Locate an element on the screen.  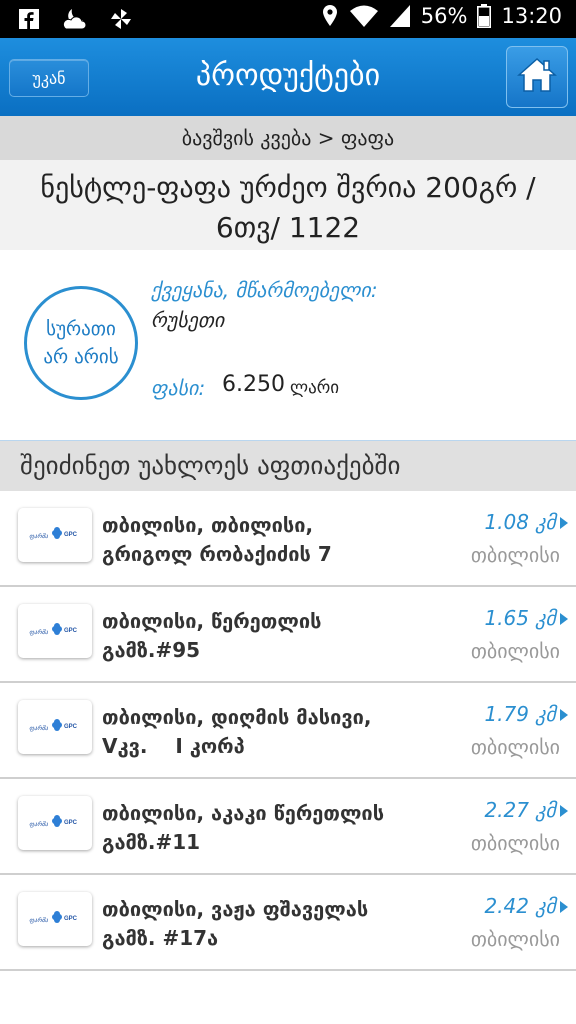
address-line-1: თბილისი, აკაკი წერეთლის is located at coordinates (243, 813).